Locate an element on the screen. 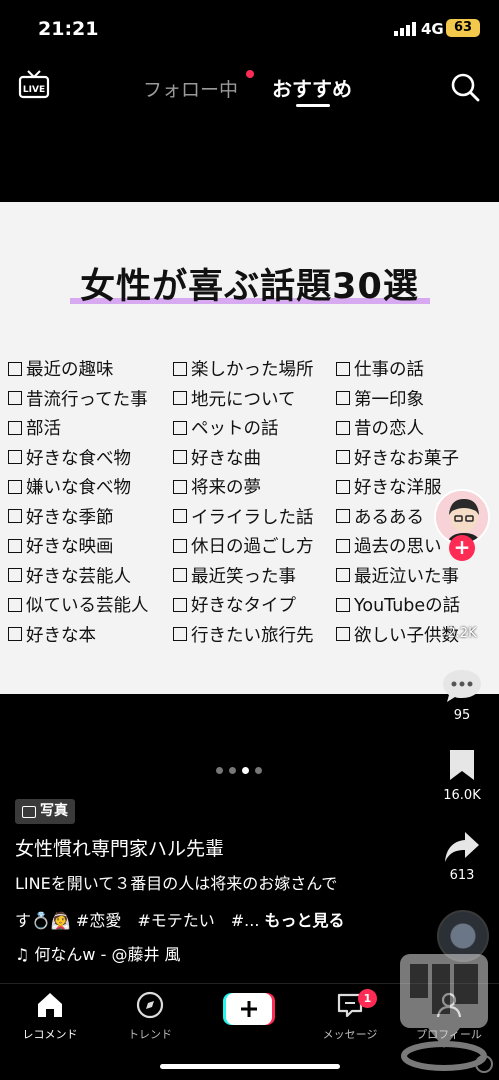  active-tab-indicator is located at coordinates (313, 105).